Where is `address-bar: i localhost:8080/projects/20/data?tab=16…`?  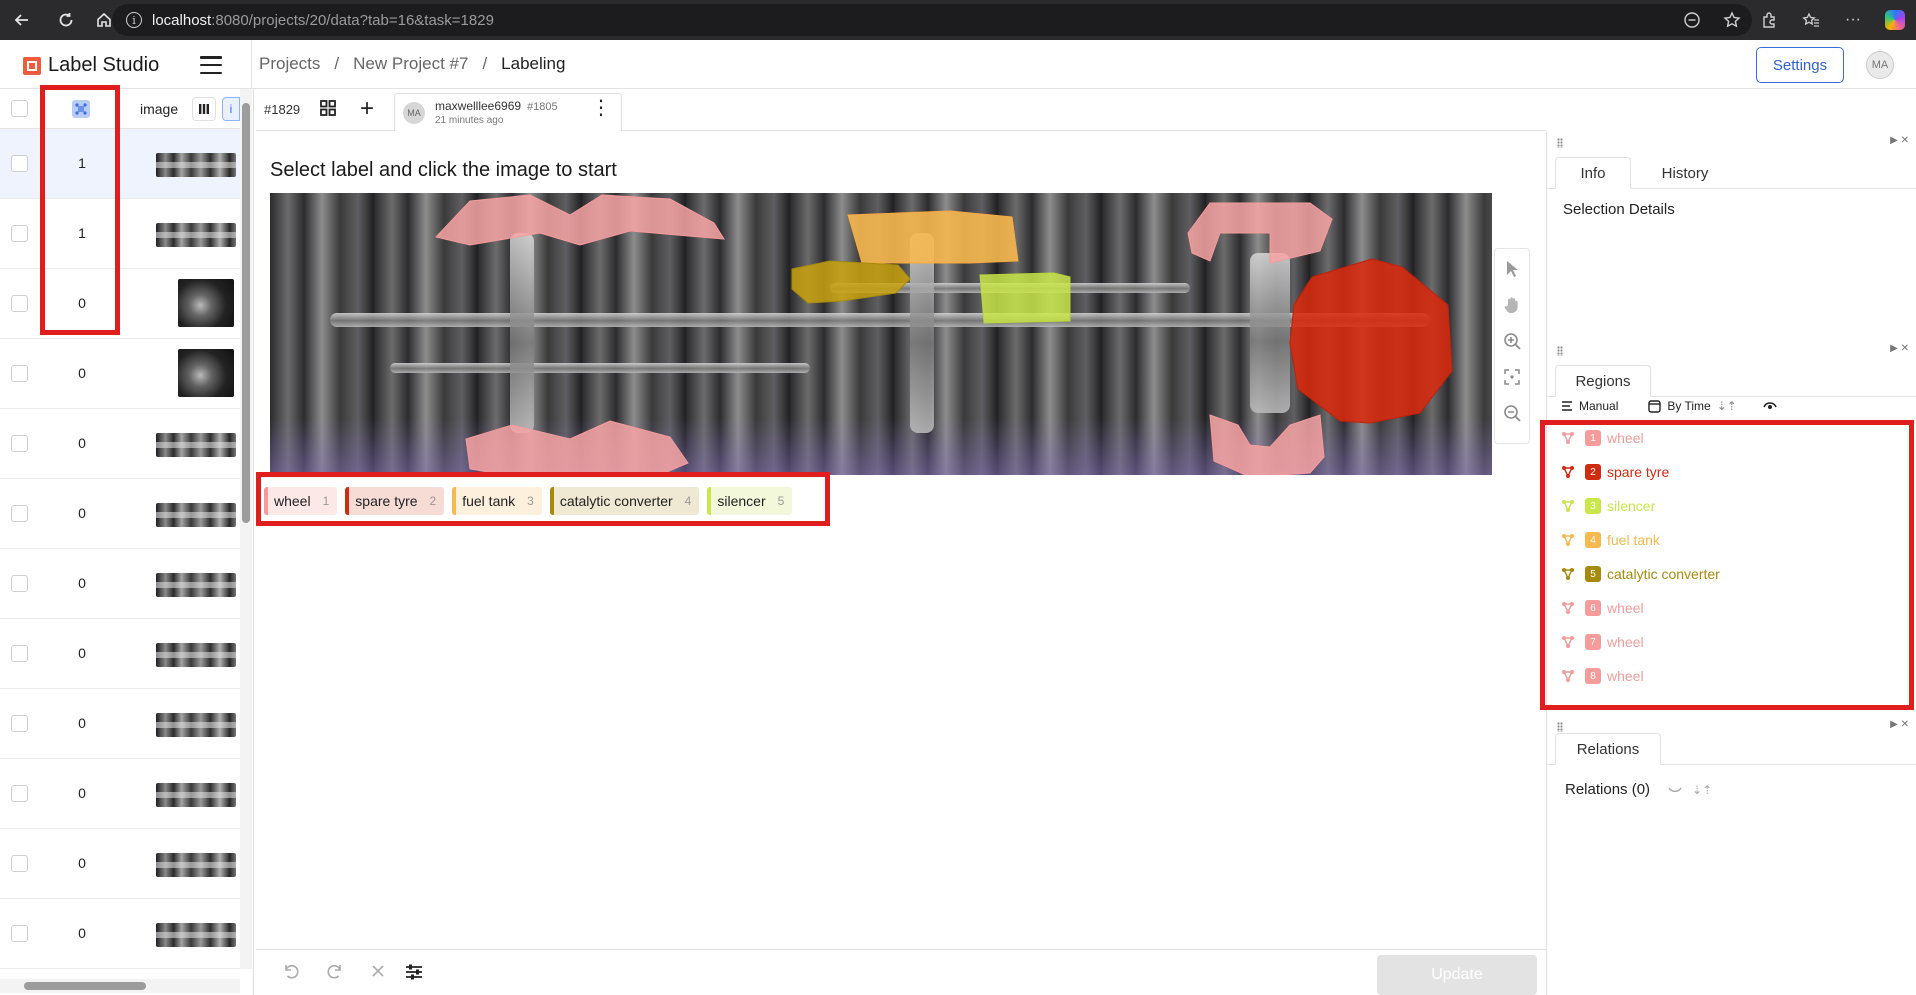
address-bar: i localhost:8080/projects/20/data?tab=16… is located at coordinates (932, 20).